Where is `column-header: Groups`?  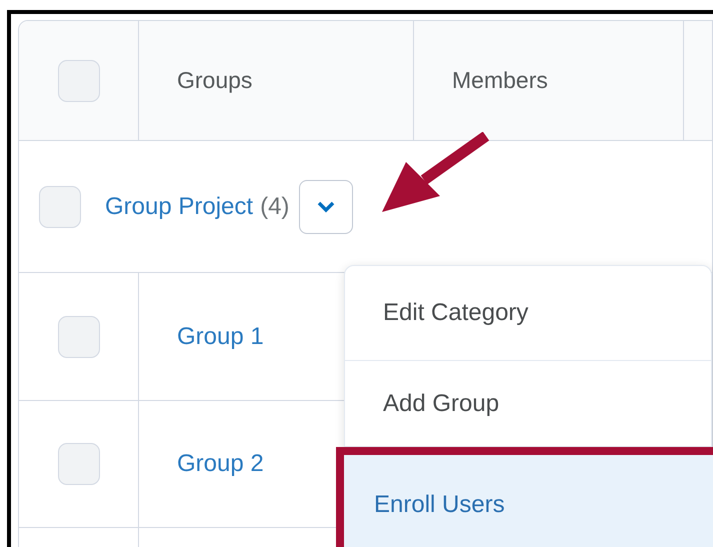 column-header: Groups is located at coordinates (214, 80).